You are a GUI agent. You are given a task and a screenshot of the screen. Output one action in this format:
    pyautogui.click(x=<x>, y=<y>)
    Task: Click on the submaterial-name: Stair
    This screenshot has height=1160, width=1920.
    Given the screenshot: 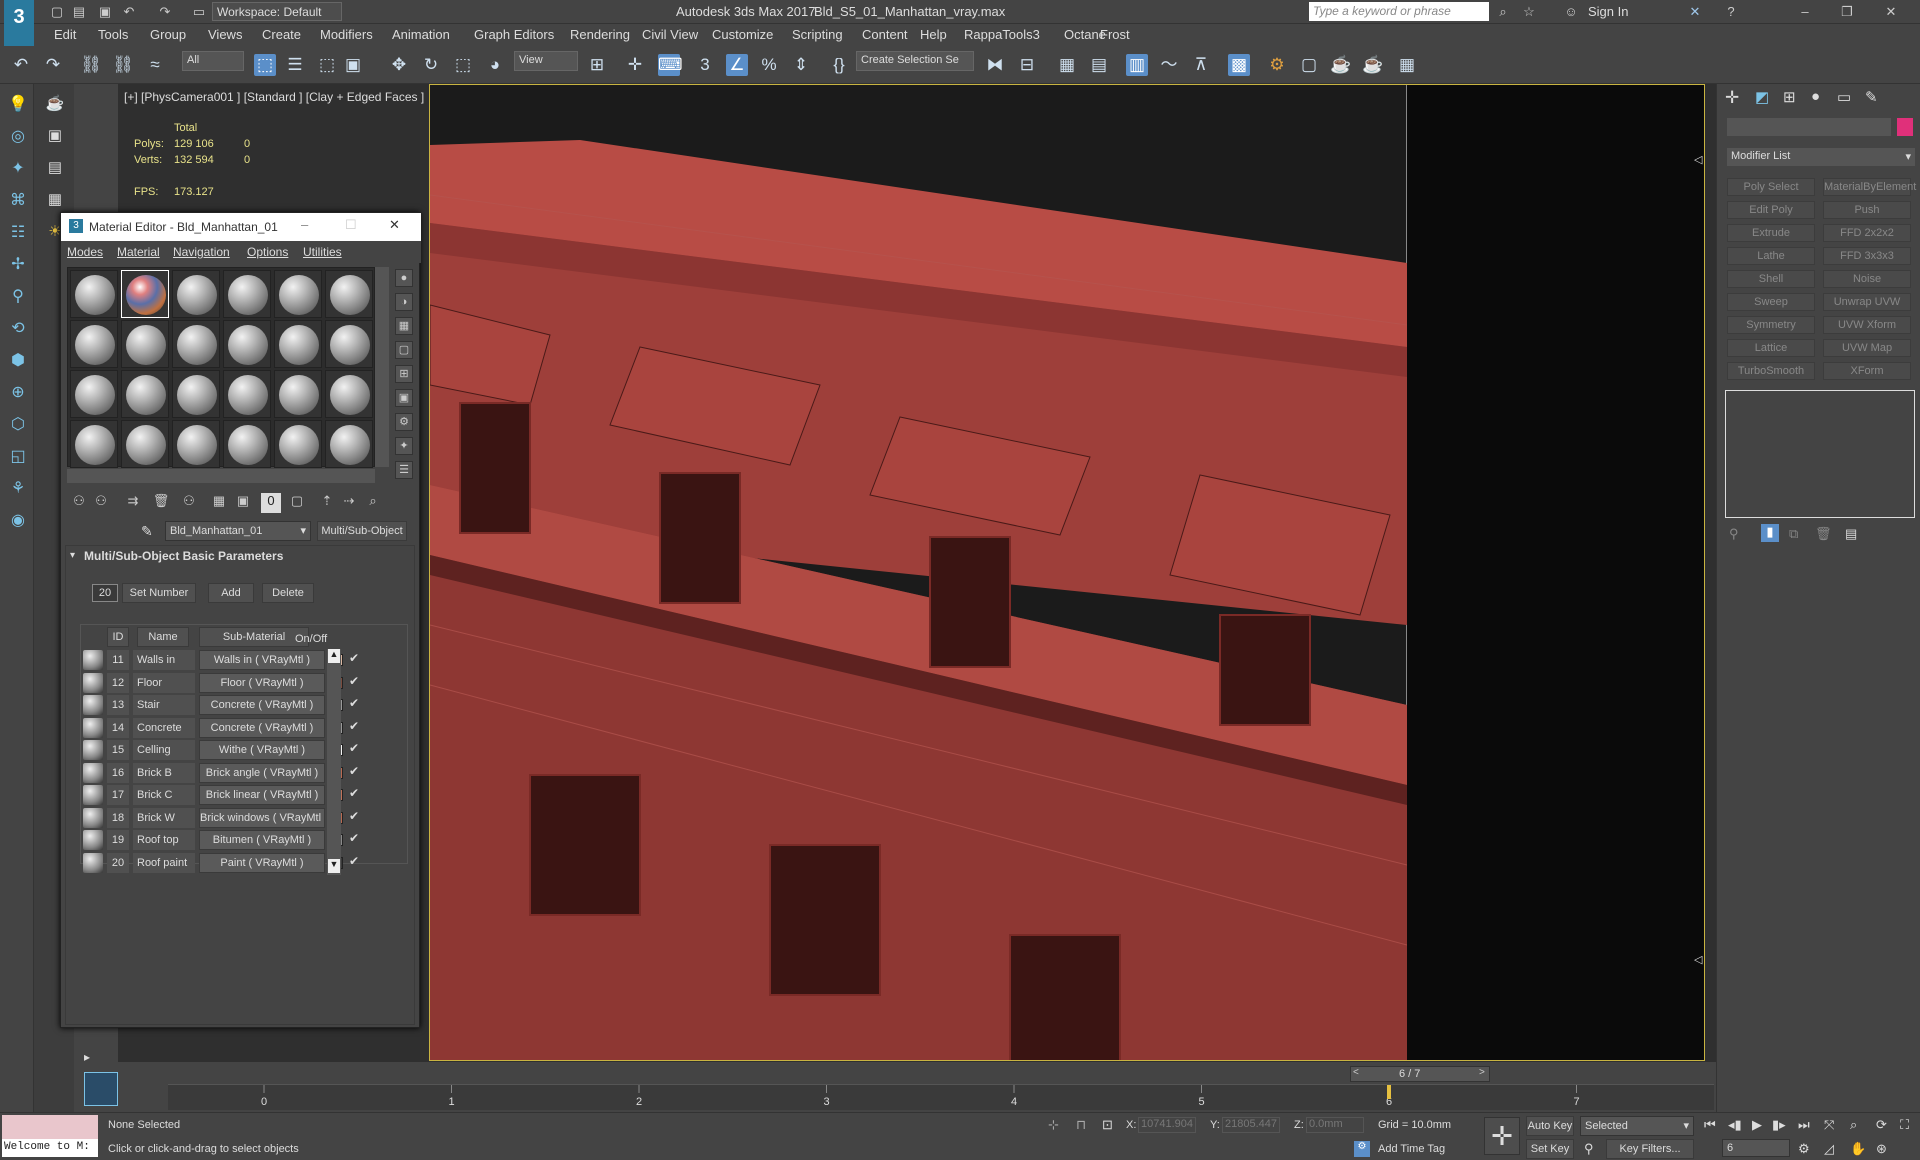 What is the action you would take?
    pyautogui.click(x=164, y=705)
    